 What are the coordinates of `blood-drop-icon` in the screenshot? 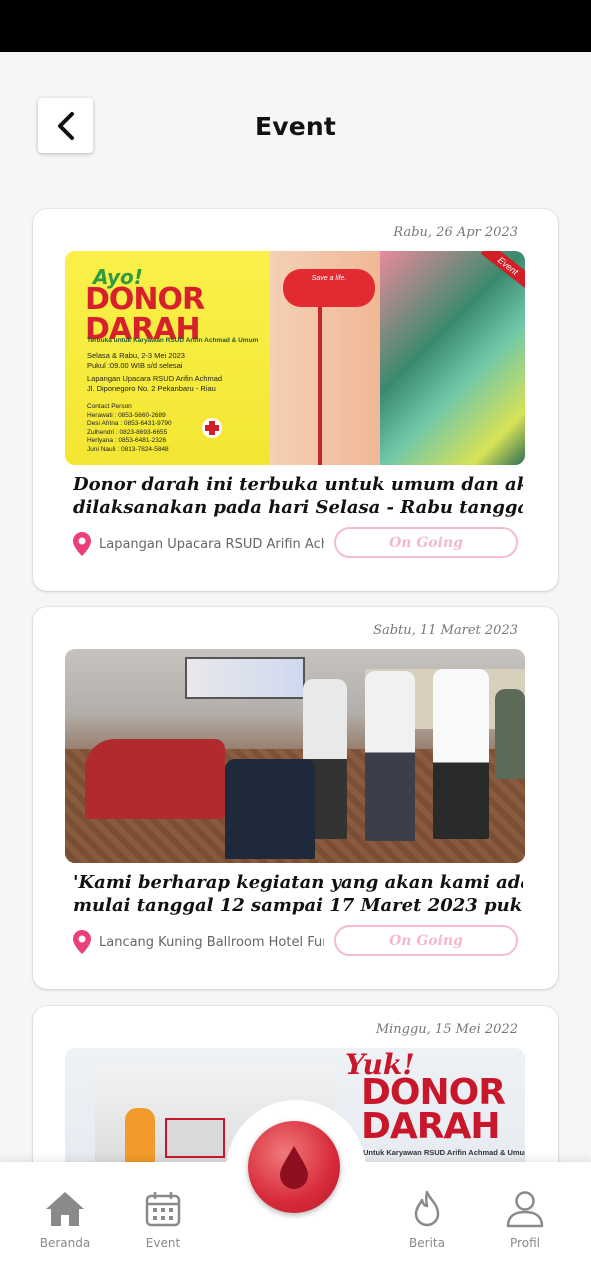 It's located at (294, 1167).